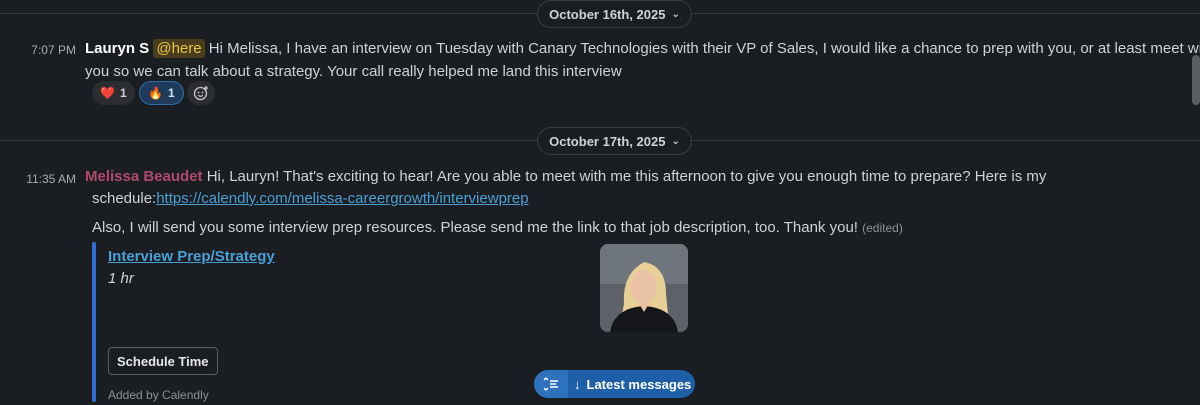 This screenshot has height=405, width=1200. I want to click on card-duration: 1 hr, so click(121, 278).